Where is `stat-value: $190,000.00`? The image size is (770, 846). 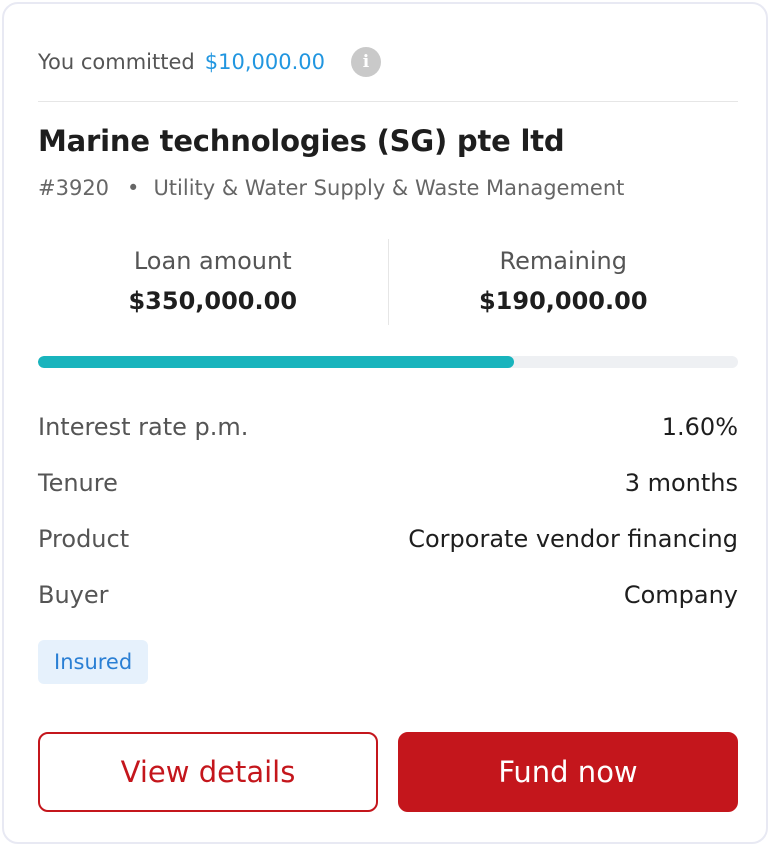
stat-value: $190,000.00 is located at coordinates (563, 301).